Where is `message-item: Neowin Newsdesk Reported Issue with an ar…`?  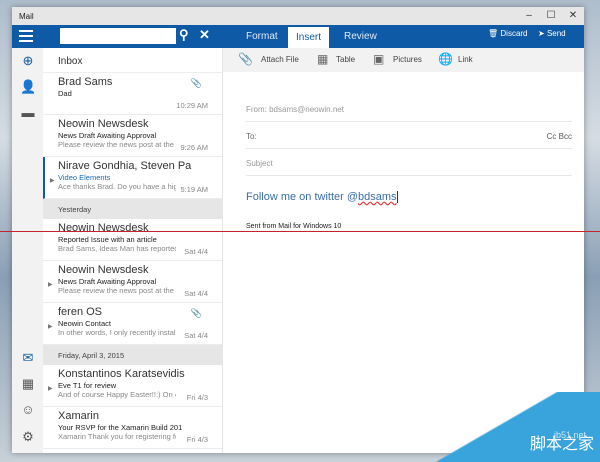
message-item: Neowin Newsdesk Reported Issue with an ar… is located at coordinates (132, 240).